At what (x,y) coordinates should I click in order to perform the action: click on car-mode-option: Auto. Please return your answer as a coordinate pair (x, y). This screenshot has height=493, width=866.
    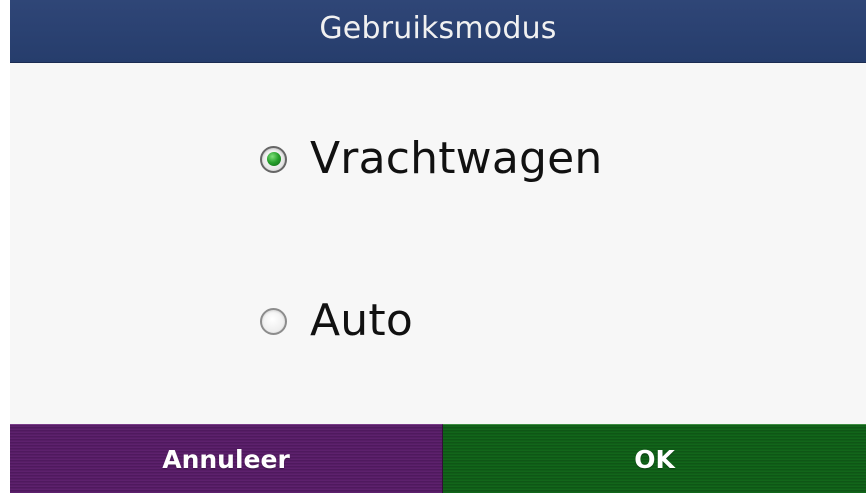
    Looking at the image, I should click on (336, 321).